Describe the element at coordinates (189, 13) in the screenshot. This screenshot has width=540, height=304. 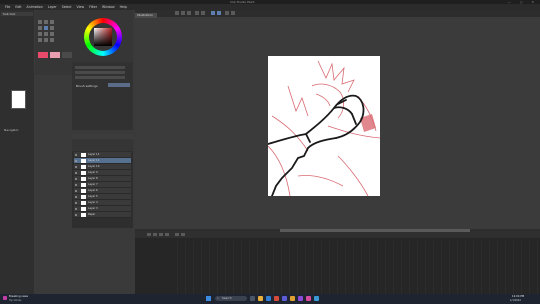
I see `save-icon` at that location.